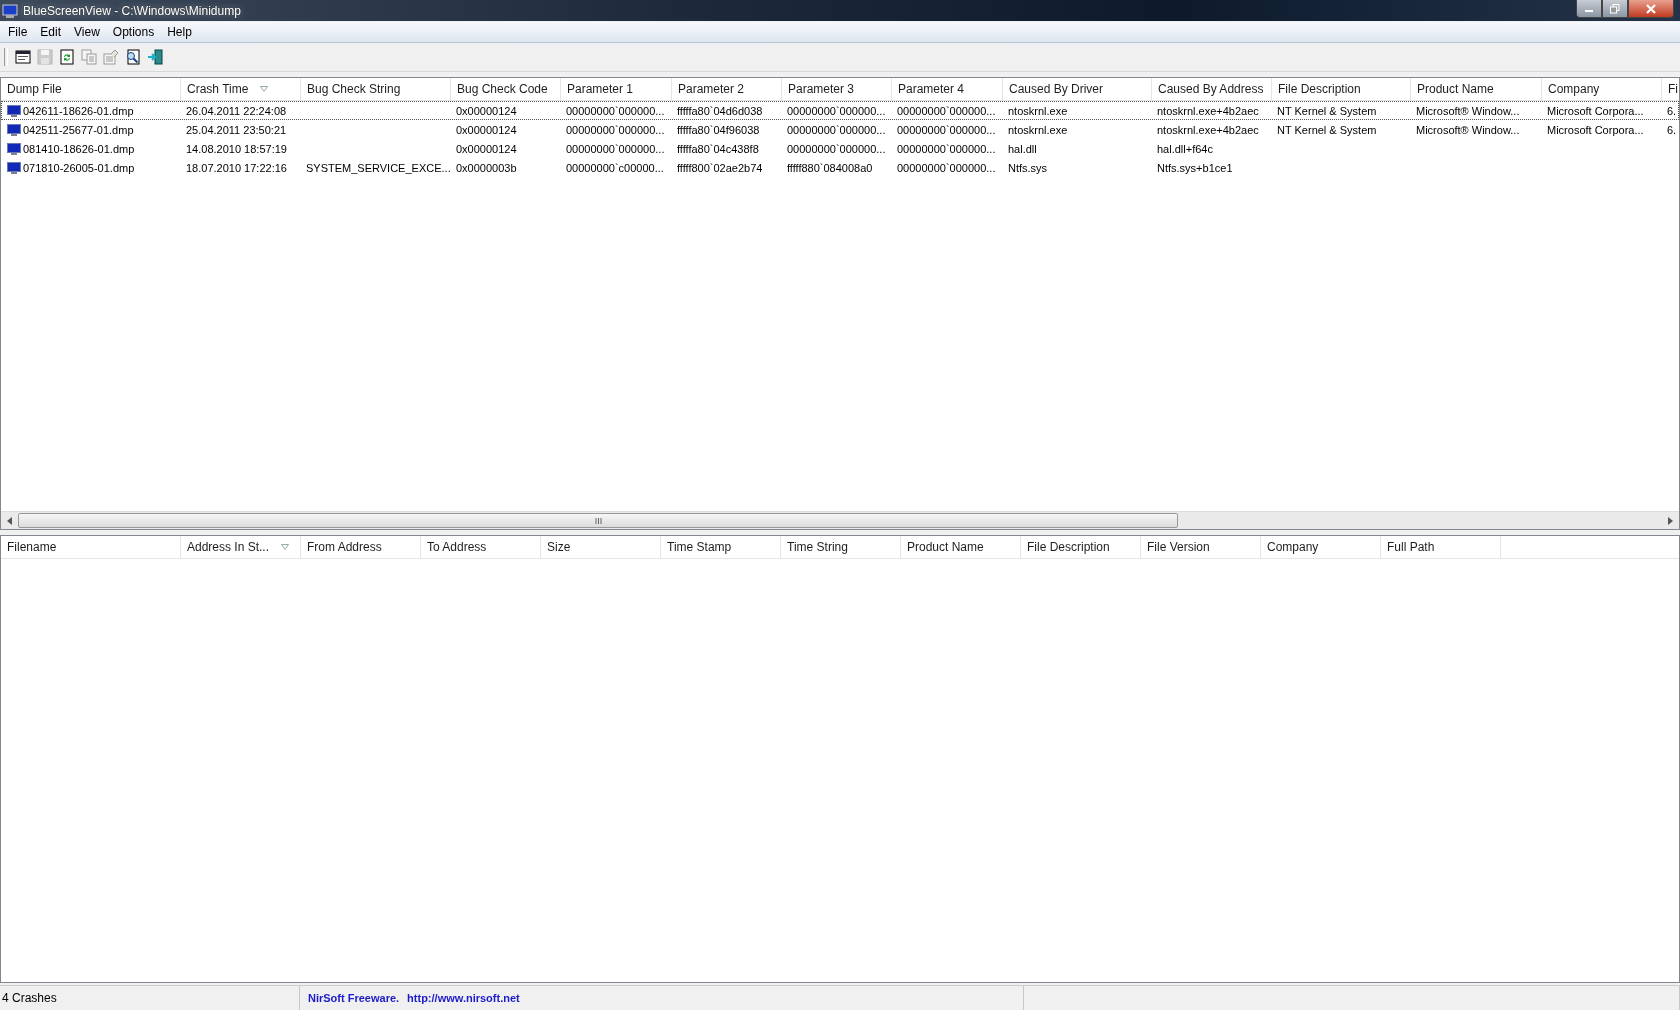 The image size is (1680, 1010). I want to click on column-label: From Address, so click(344, 547).